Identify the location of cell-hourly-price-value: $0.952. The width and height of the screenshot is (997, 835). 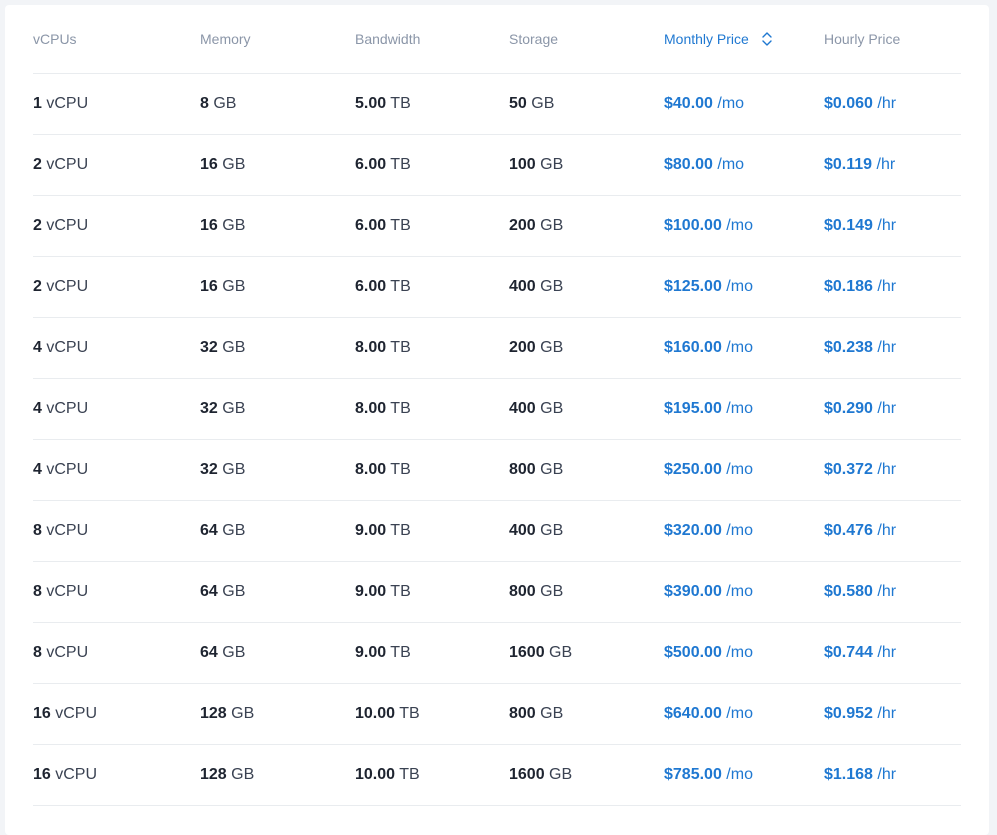
(848, 713).